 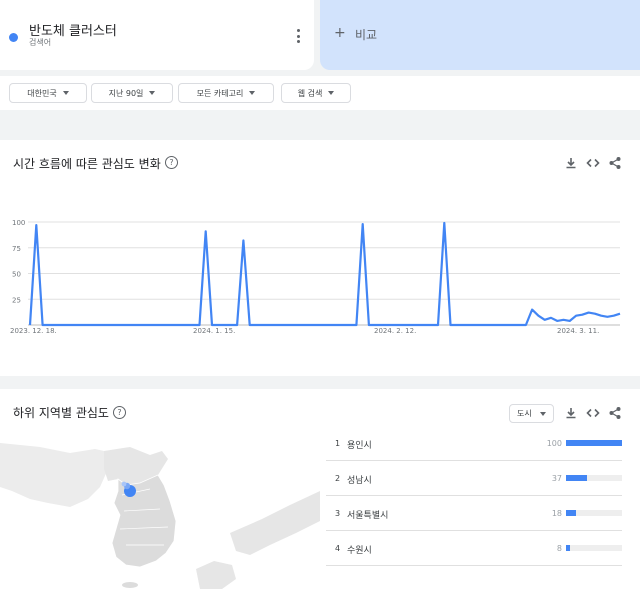 I want to click on filter-region-label: 대한민국, so click(x=42, y=93).